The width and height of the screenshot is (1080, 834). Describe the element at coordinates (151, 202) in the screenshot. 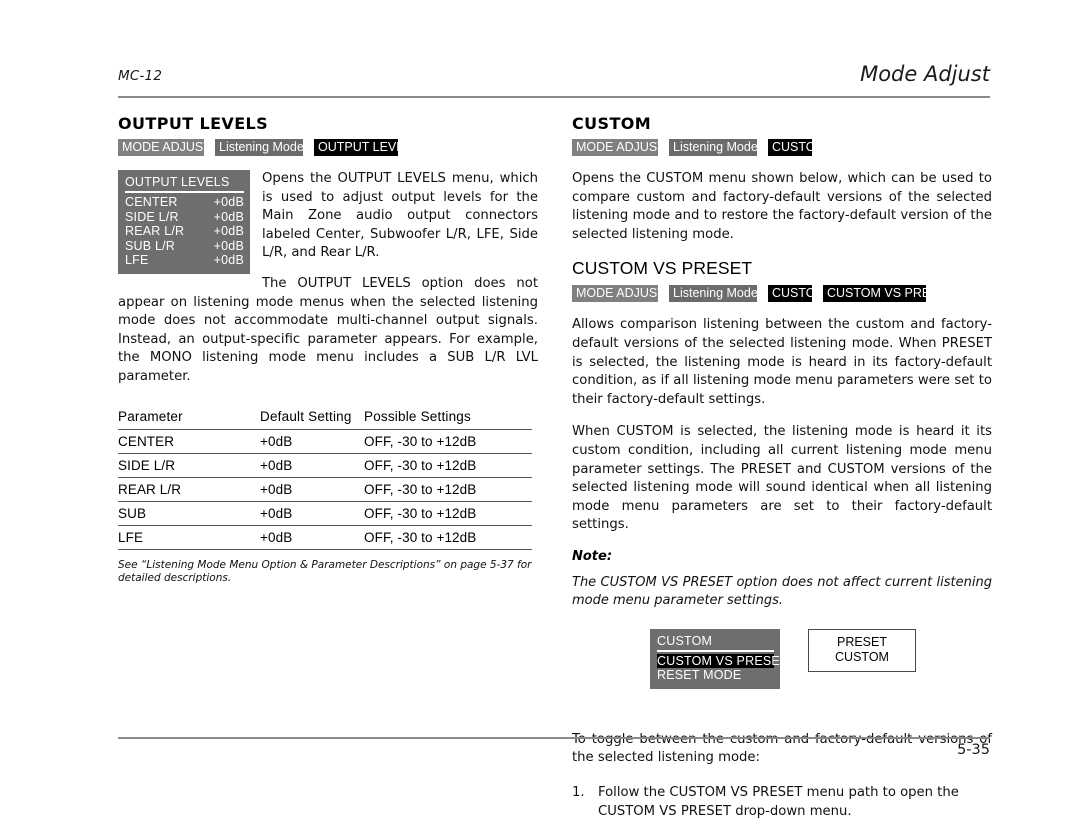

I see `osd-row-label: CENTER` at that location.